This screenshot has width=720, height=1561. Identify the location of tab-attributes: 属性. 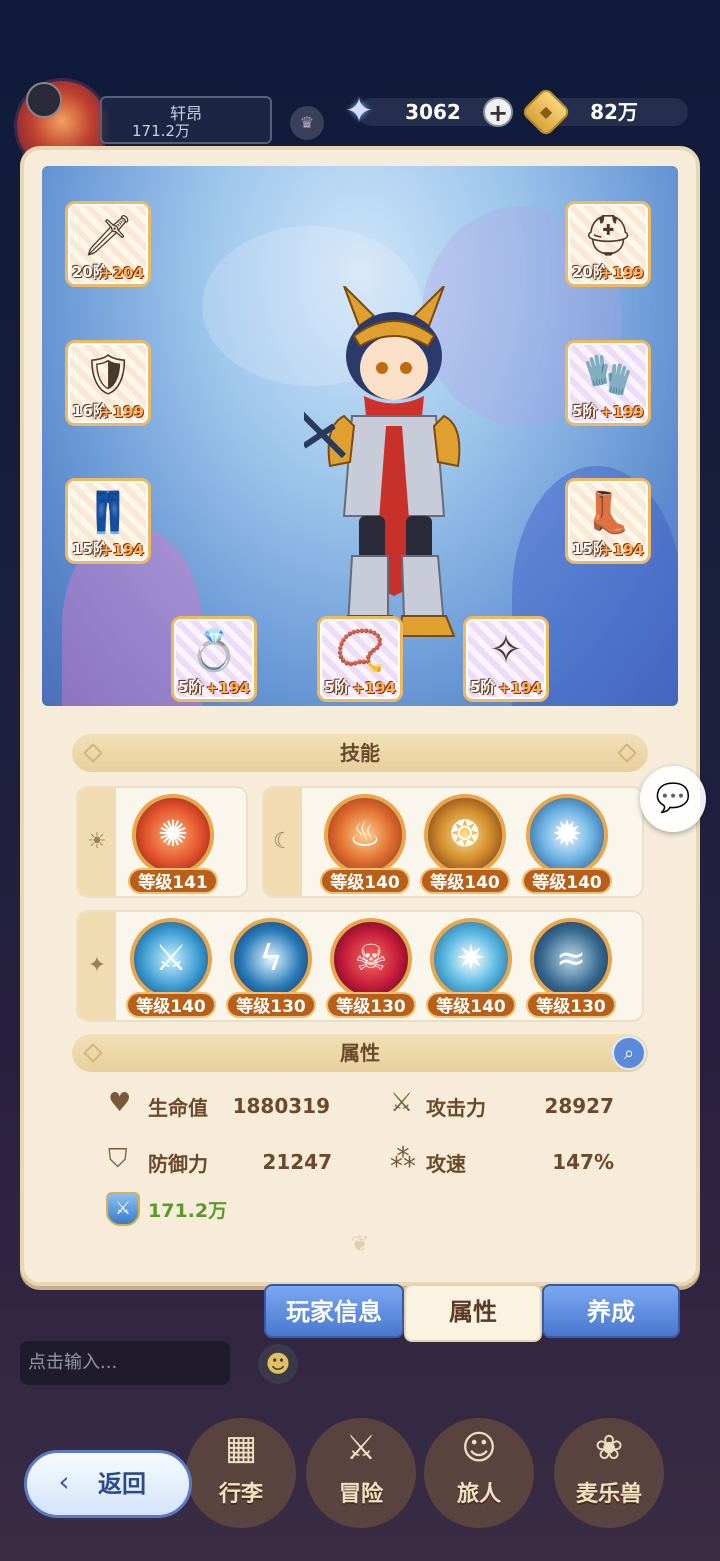
(473, 1313).